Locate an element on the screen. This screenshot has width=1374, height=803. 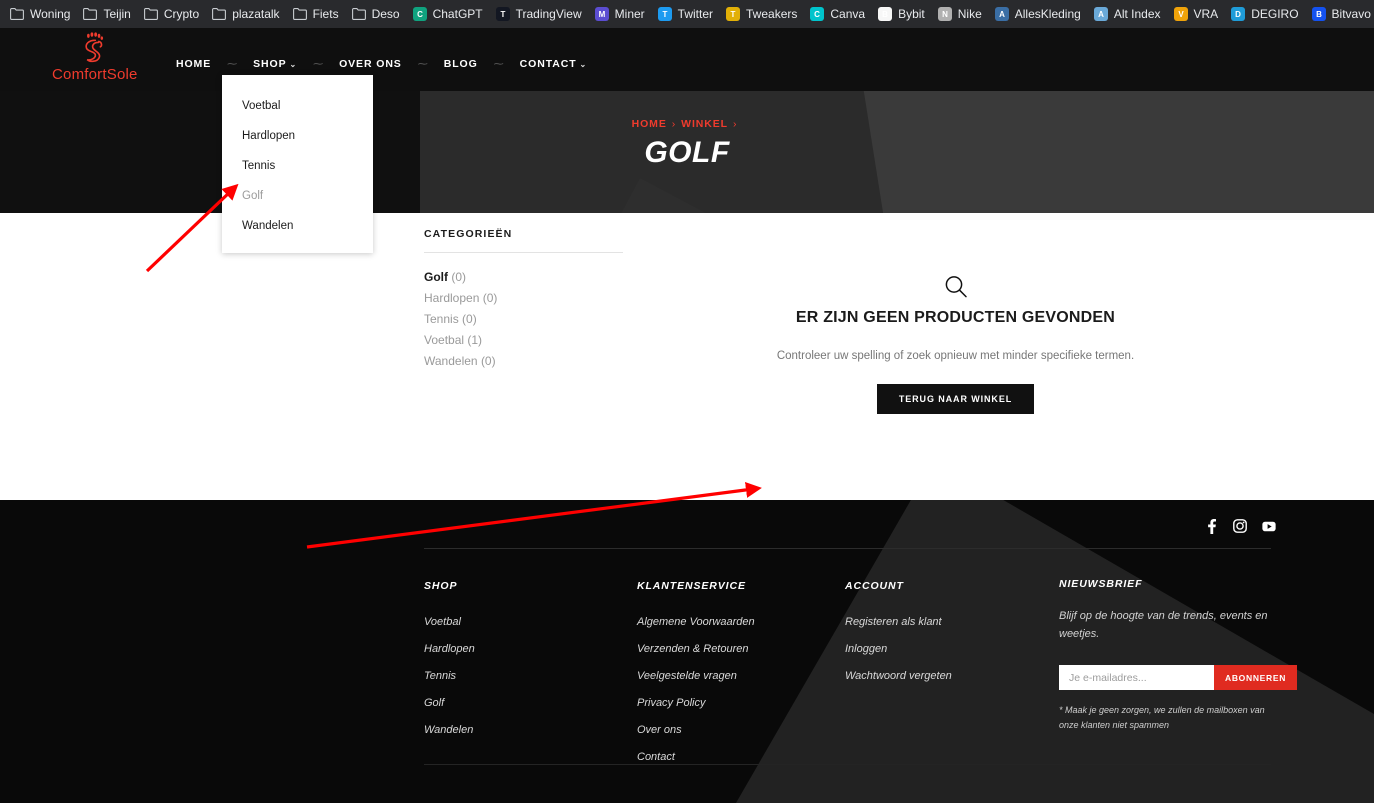
bookmark-label: Deso is located at coordinates (385, 14).